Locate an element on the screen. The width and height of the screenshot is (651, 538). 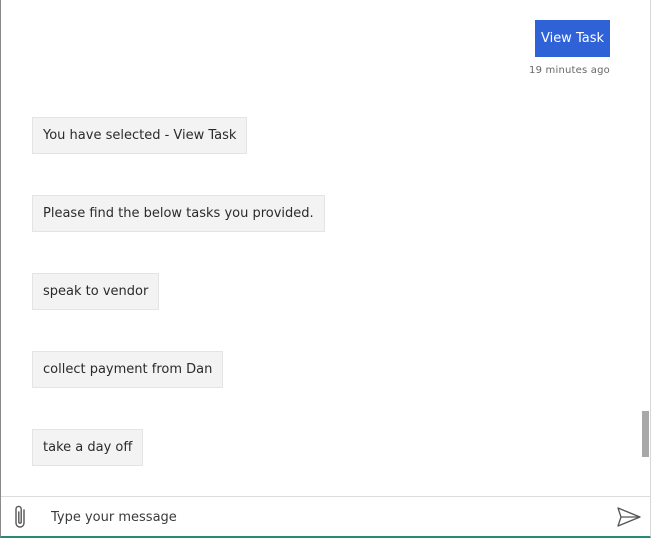
scrollbar is located at coordinates (645, 248).